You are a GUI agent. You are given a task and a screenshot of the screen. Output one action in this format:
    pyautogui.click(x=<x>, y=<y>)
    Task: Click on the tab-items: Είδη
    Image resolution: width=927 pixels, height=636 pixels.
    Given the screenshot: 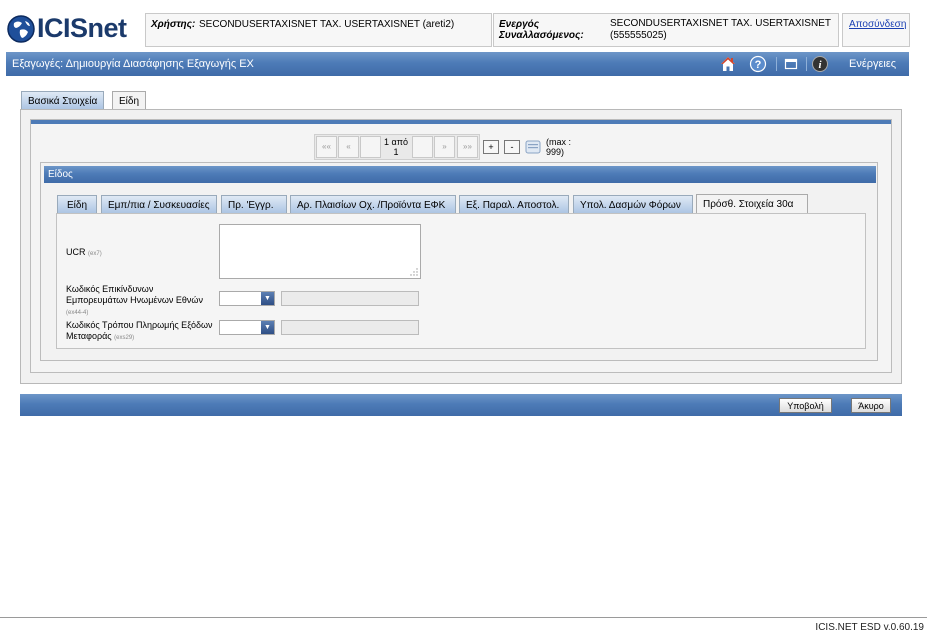 What is the action you would take?
    pyautogui.click(x=129, y=100)
    